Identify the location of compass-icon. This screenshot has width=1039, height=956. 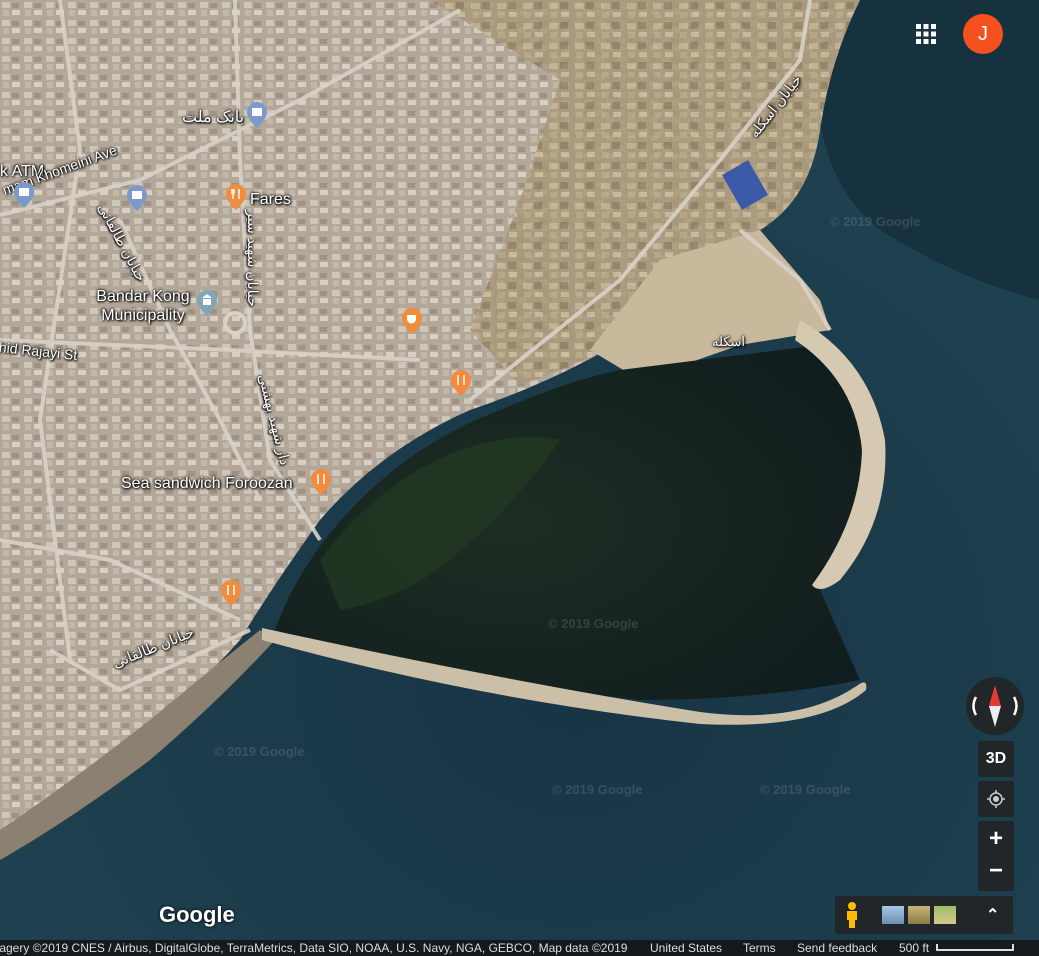
(995, 706).